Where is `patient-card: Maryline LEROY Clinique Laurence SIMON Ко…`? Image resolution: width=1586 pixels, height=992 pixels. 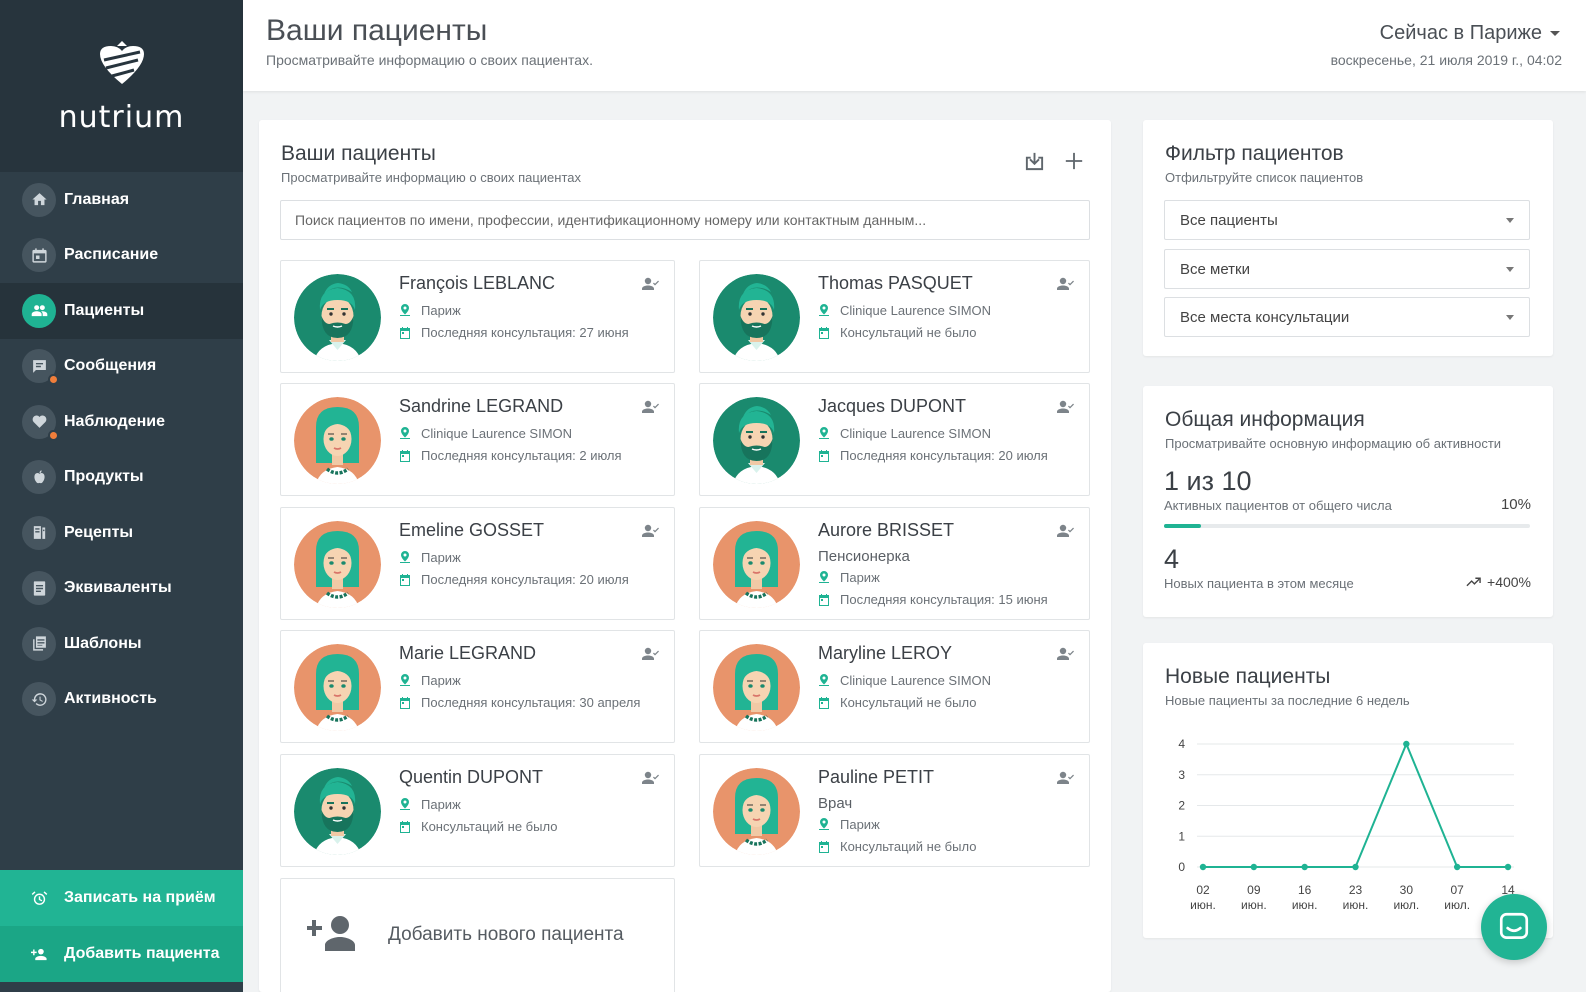 patient-card: Maryline LEROY Clinique Laurence SIMON Ко… is located at coordinates (894, 686).